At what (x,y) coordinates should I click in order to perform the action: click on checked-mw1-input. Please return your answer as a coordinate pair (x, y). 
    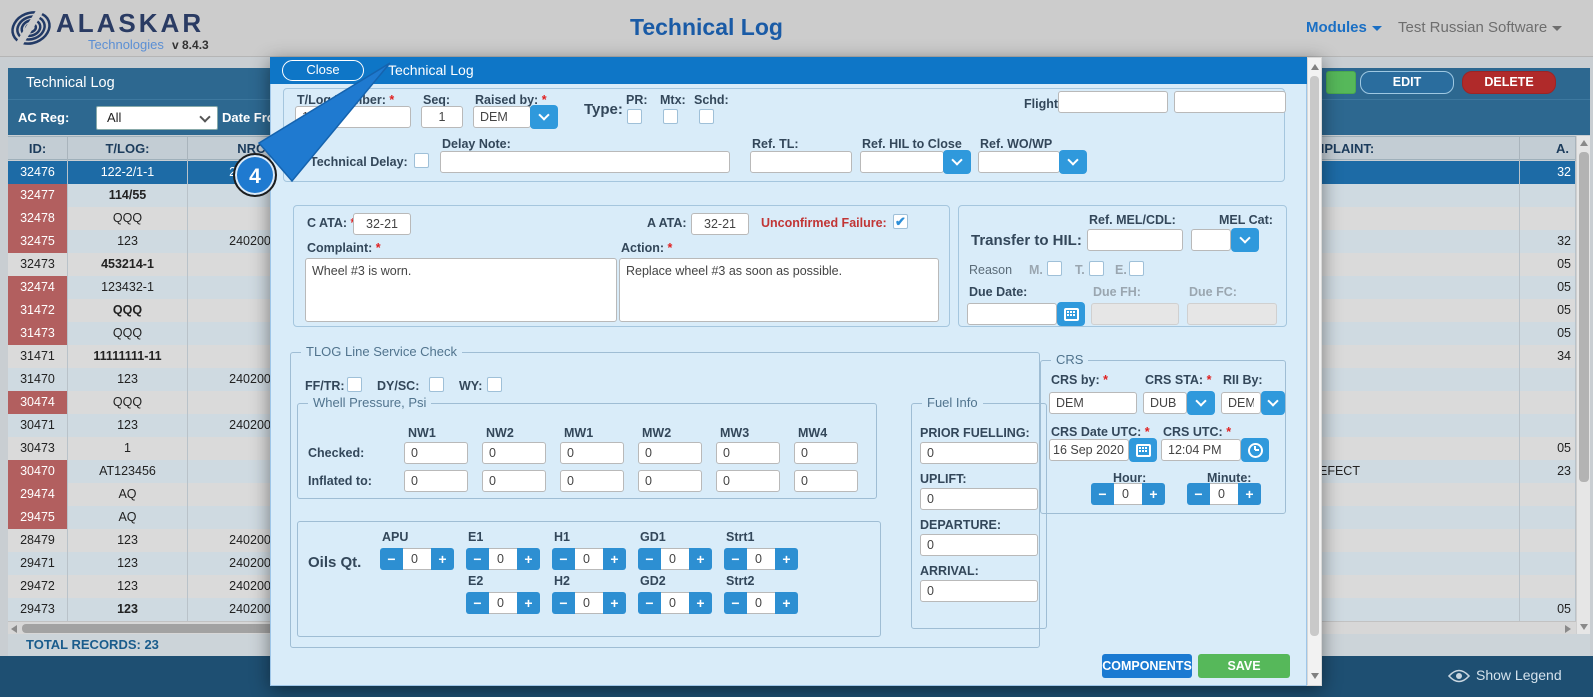
    Looking at the image, I should click on (592, 453).